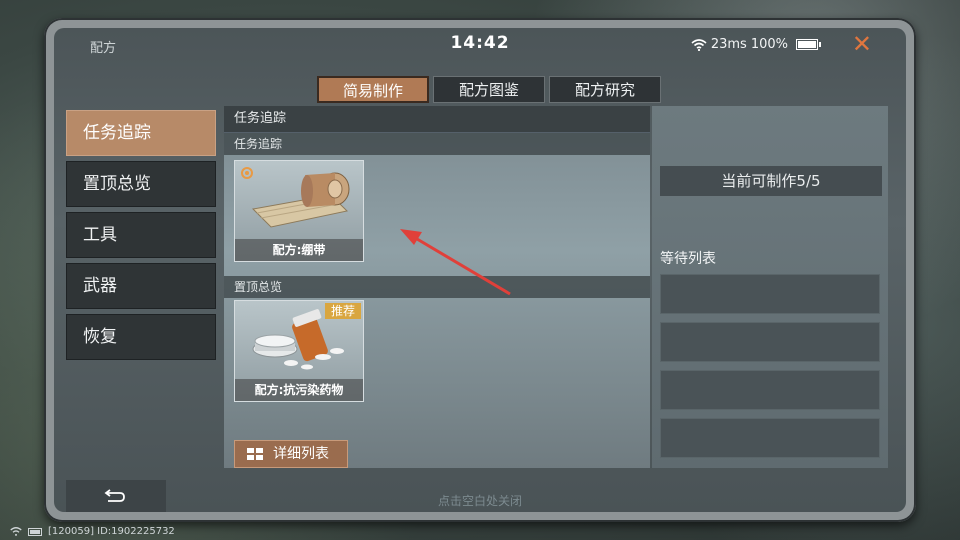 Image resolution: width=960 pixels, height=540 pixels. I want to click on sidebar-item-weapons: 武器, so click(141, 286).